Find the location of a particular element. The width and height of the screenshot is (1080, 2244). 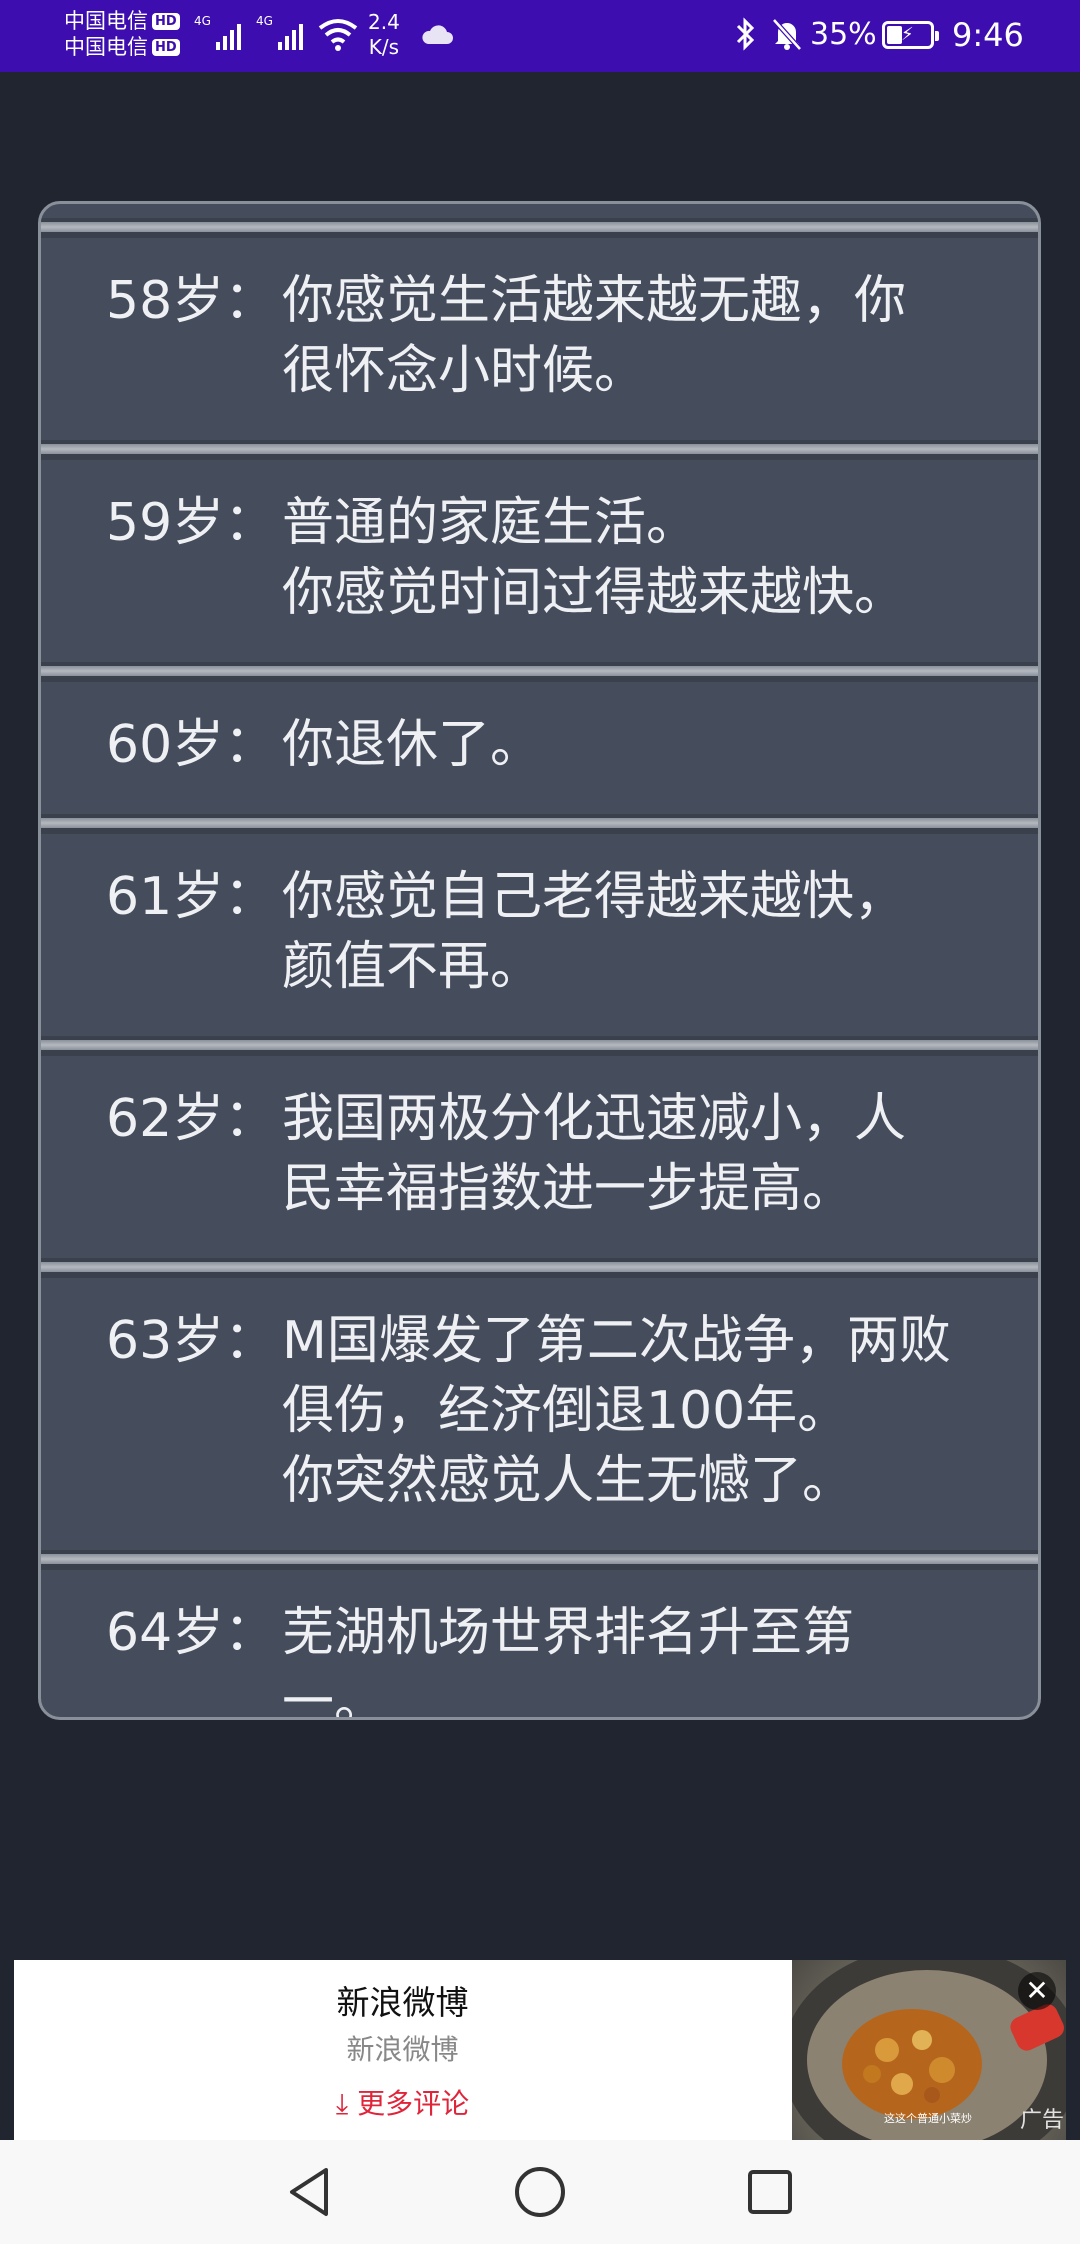

event-text: M国爆发了第二次战争，两败 俱伤，经济倒退100年。 你突然感觉人生无憾了。 is located at coordinates (654, 1411).